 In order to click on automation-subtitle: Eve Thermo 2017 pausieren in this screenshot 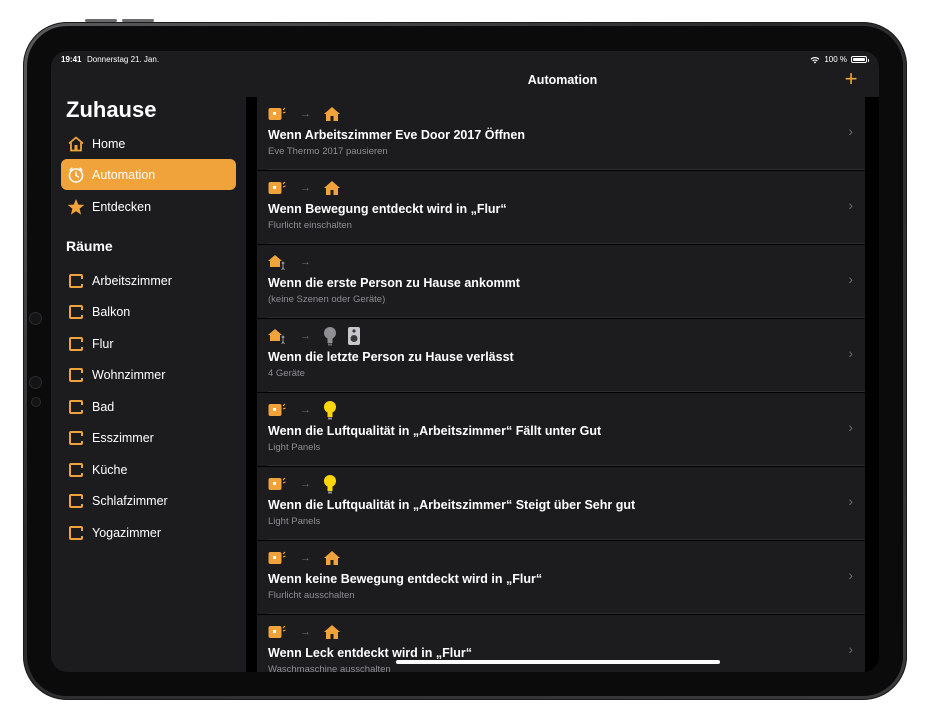, I will do `click(328, 151)`.